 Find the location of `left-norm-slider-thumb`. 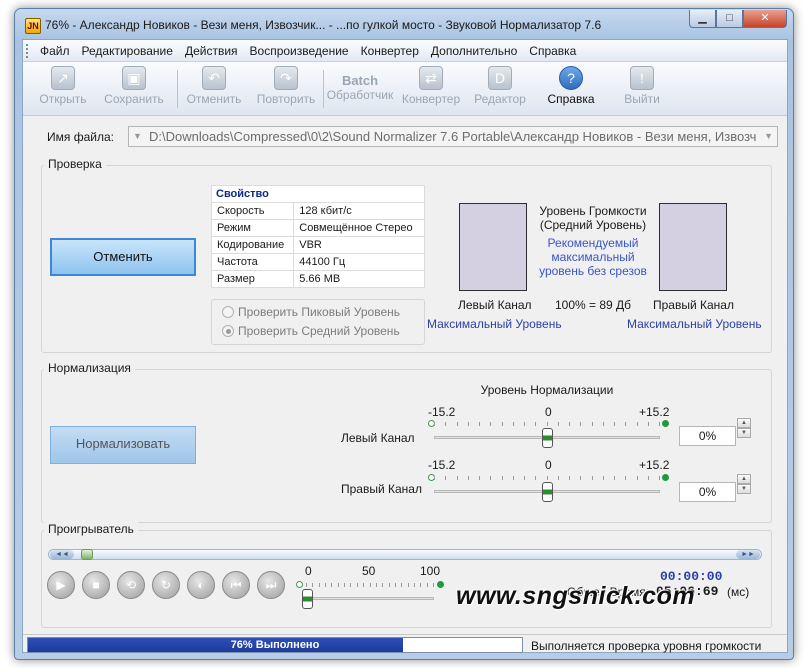

left-norm-slider-thumb is located at coordinates (547, 438).